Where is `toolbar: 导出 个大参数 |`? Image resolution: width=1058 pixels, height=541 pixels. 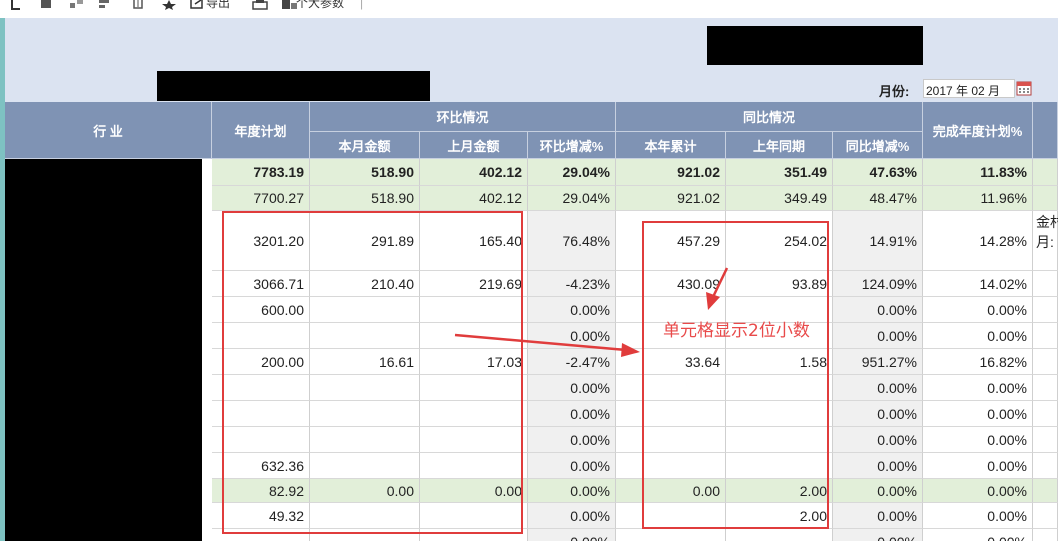 toolbar: 导出 个大参数 | is located at coordinates (529, 9).